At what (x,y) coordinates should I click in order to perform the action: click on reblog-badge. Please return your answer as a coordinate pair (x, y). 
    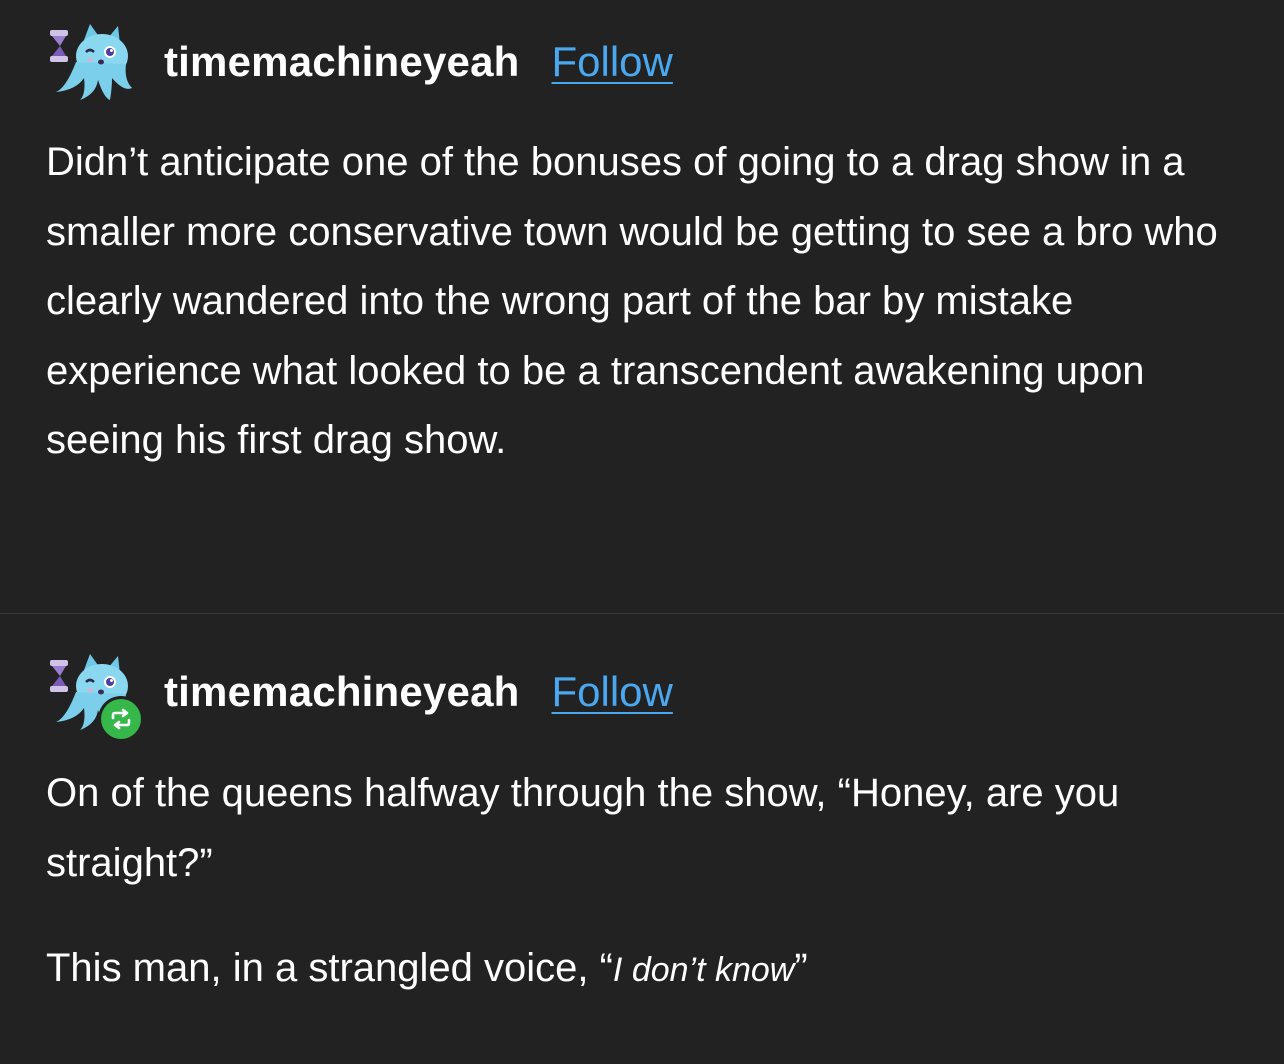
    Looking at the image, I should click on (121, 719).